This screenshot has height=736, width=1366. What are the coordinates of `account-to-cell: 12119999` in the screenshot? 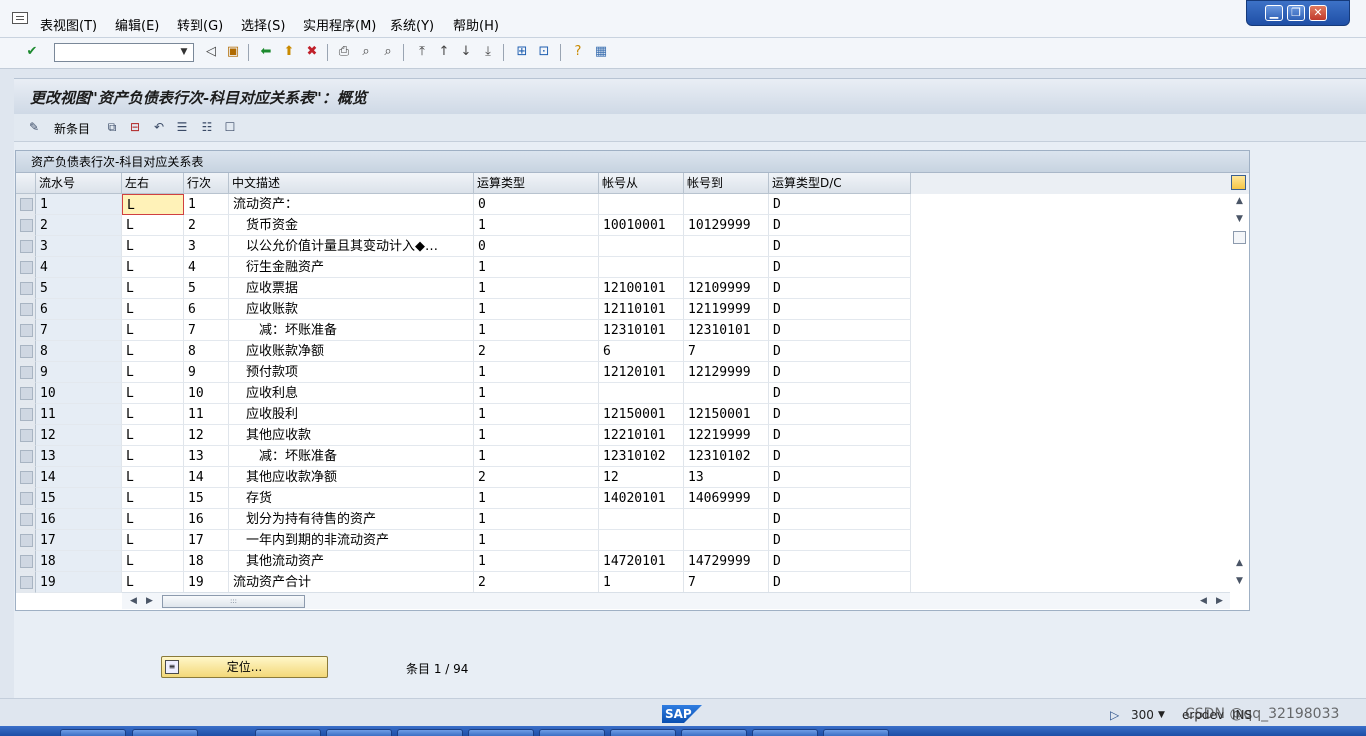 It's located at (726, 309).